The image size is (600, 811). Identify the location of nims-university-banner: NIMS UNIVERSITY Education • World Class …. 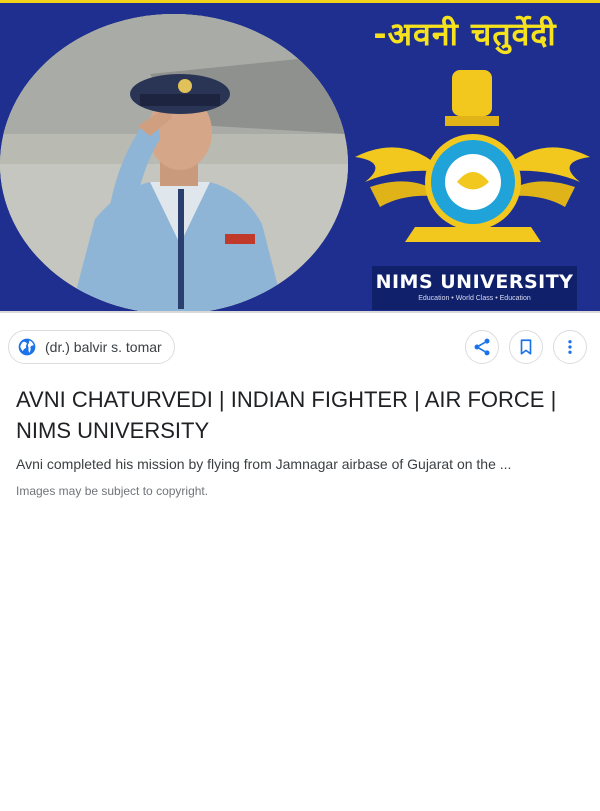
(474, 288).